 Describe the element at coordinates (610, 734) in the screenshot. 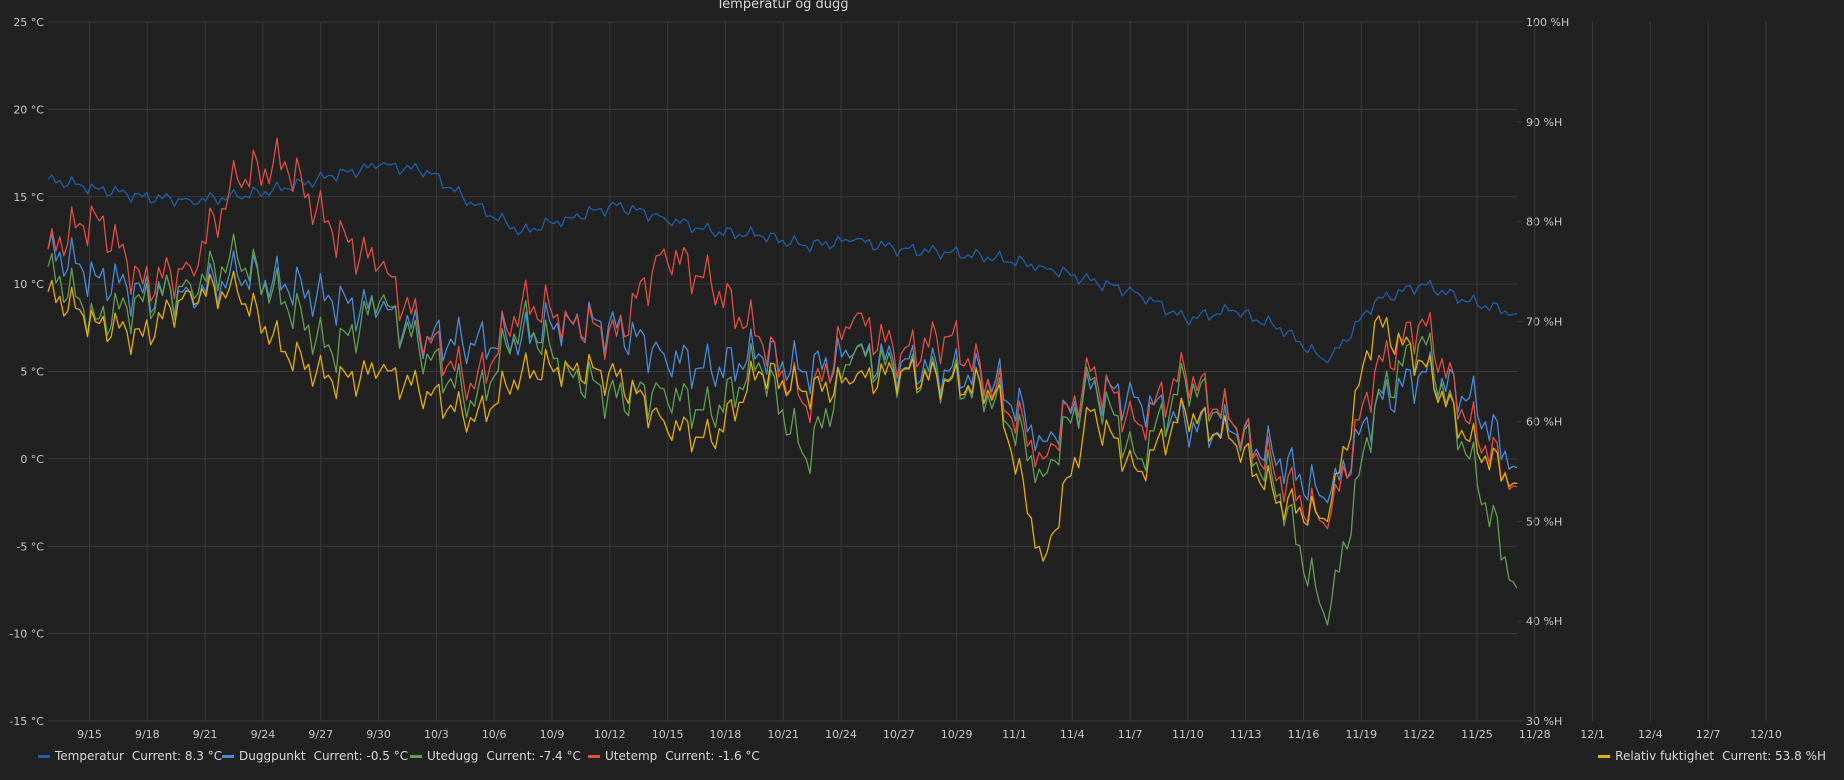

I see `x-tick-label: 10/12` at that location.